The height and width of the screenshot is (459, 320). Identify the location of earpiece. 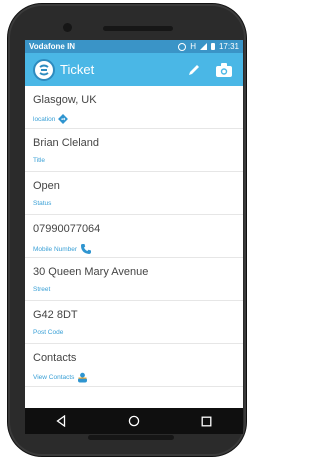
(138, 28).